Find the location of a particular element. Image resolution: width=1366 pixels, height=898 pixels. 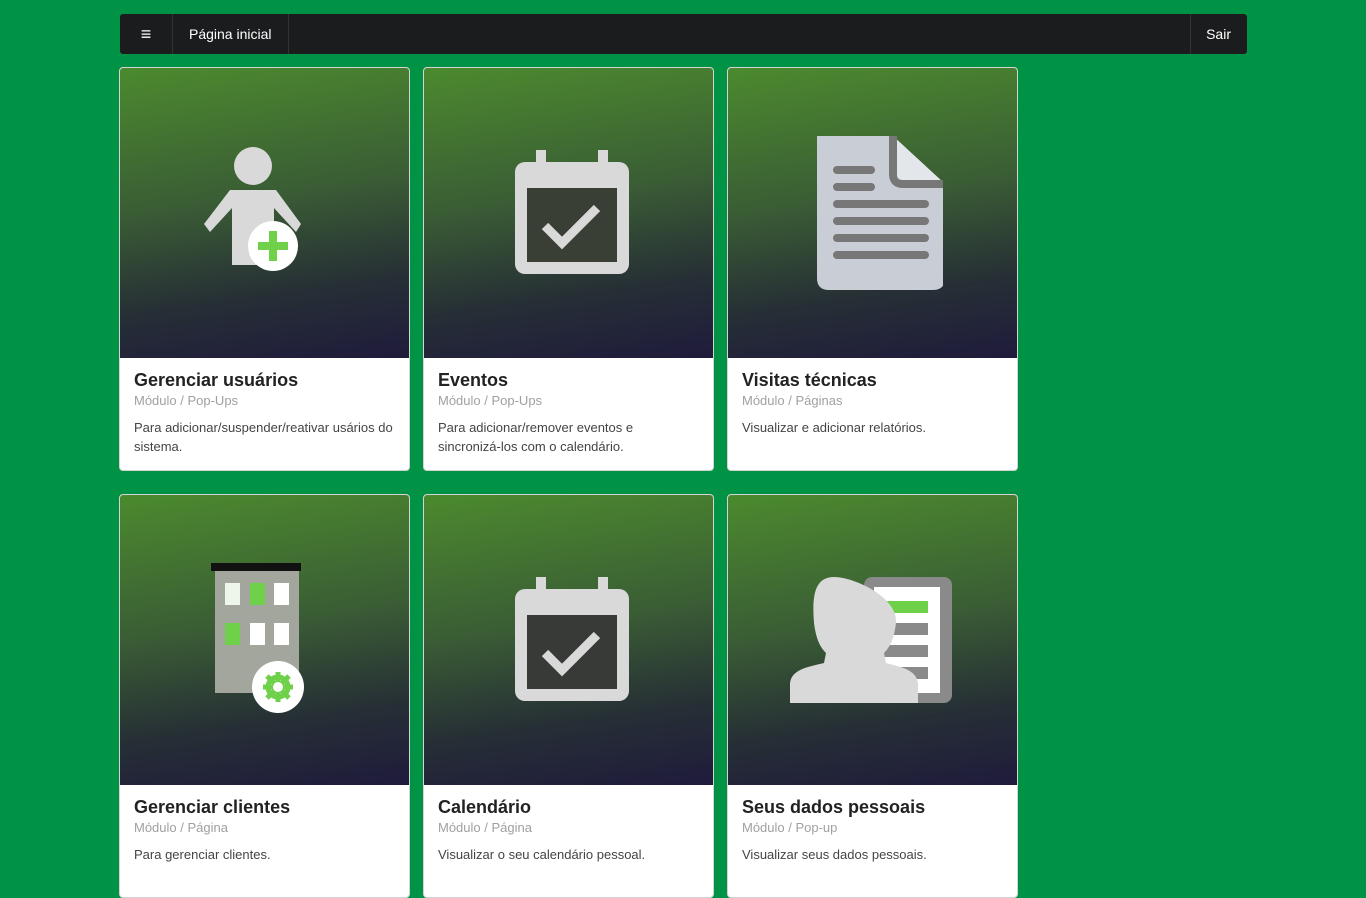

card-description: Para gerenciar clientes. is located at coordinates (202, 854).